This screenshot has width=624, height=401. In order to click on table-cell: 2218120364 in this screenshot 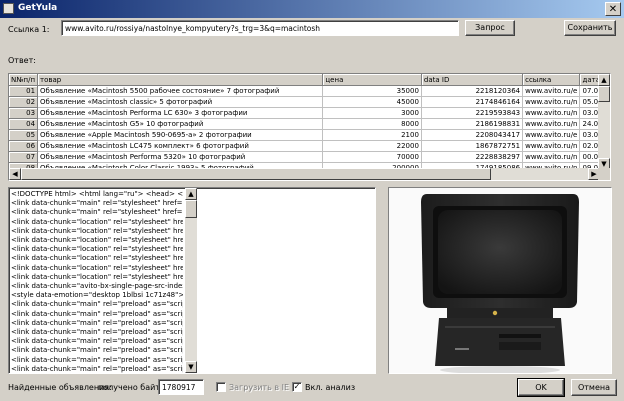, I will do `click(472, 91)`.